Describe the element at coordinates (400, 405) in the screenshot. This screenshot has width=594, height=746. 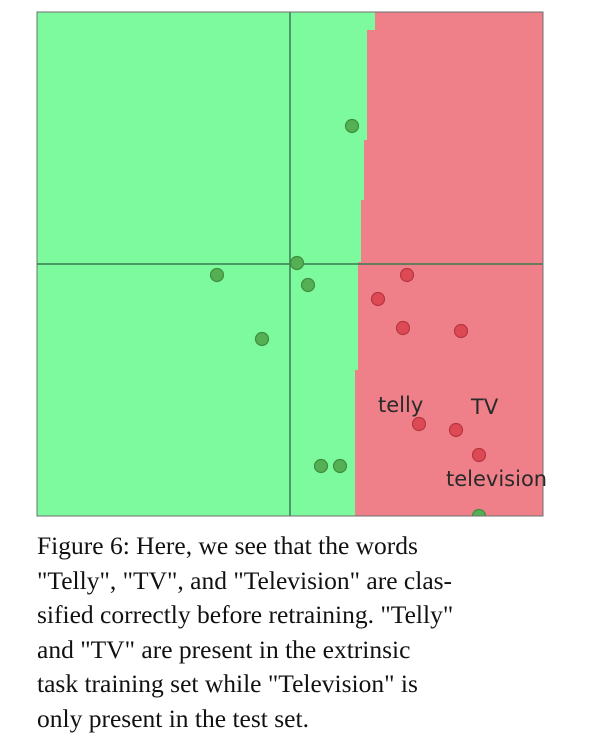
I see `label-telly: telly` at that location.